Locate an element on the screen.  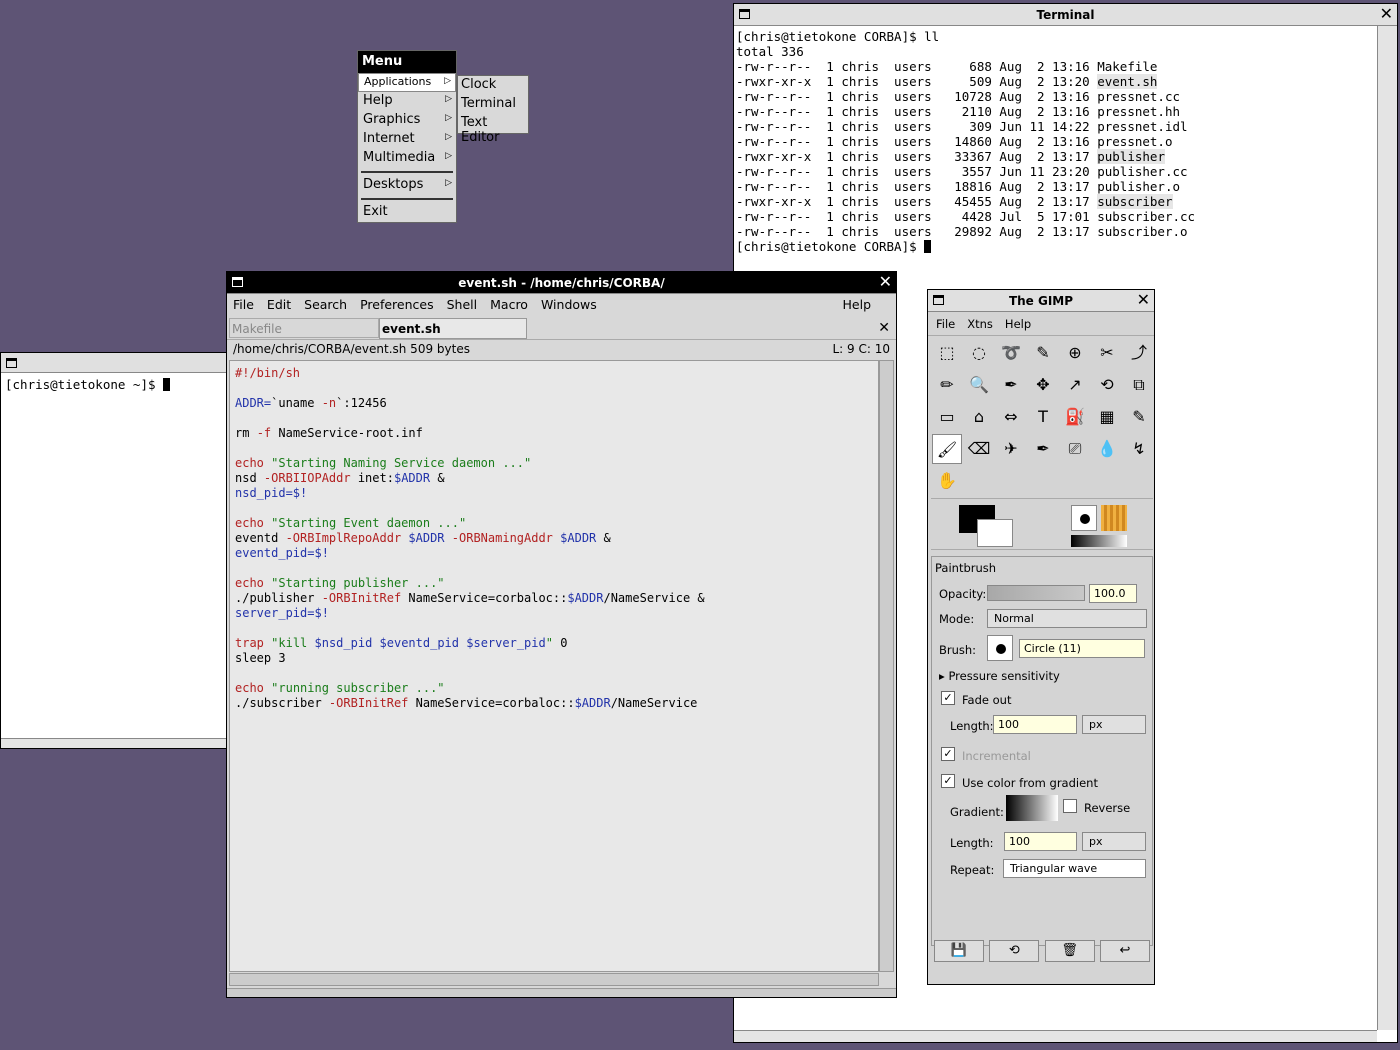
menu-item-desktops: Desktops ▷ is located at coordinates (407, 185).